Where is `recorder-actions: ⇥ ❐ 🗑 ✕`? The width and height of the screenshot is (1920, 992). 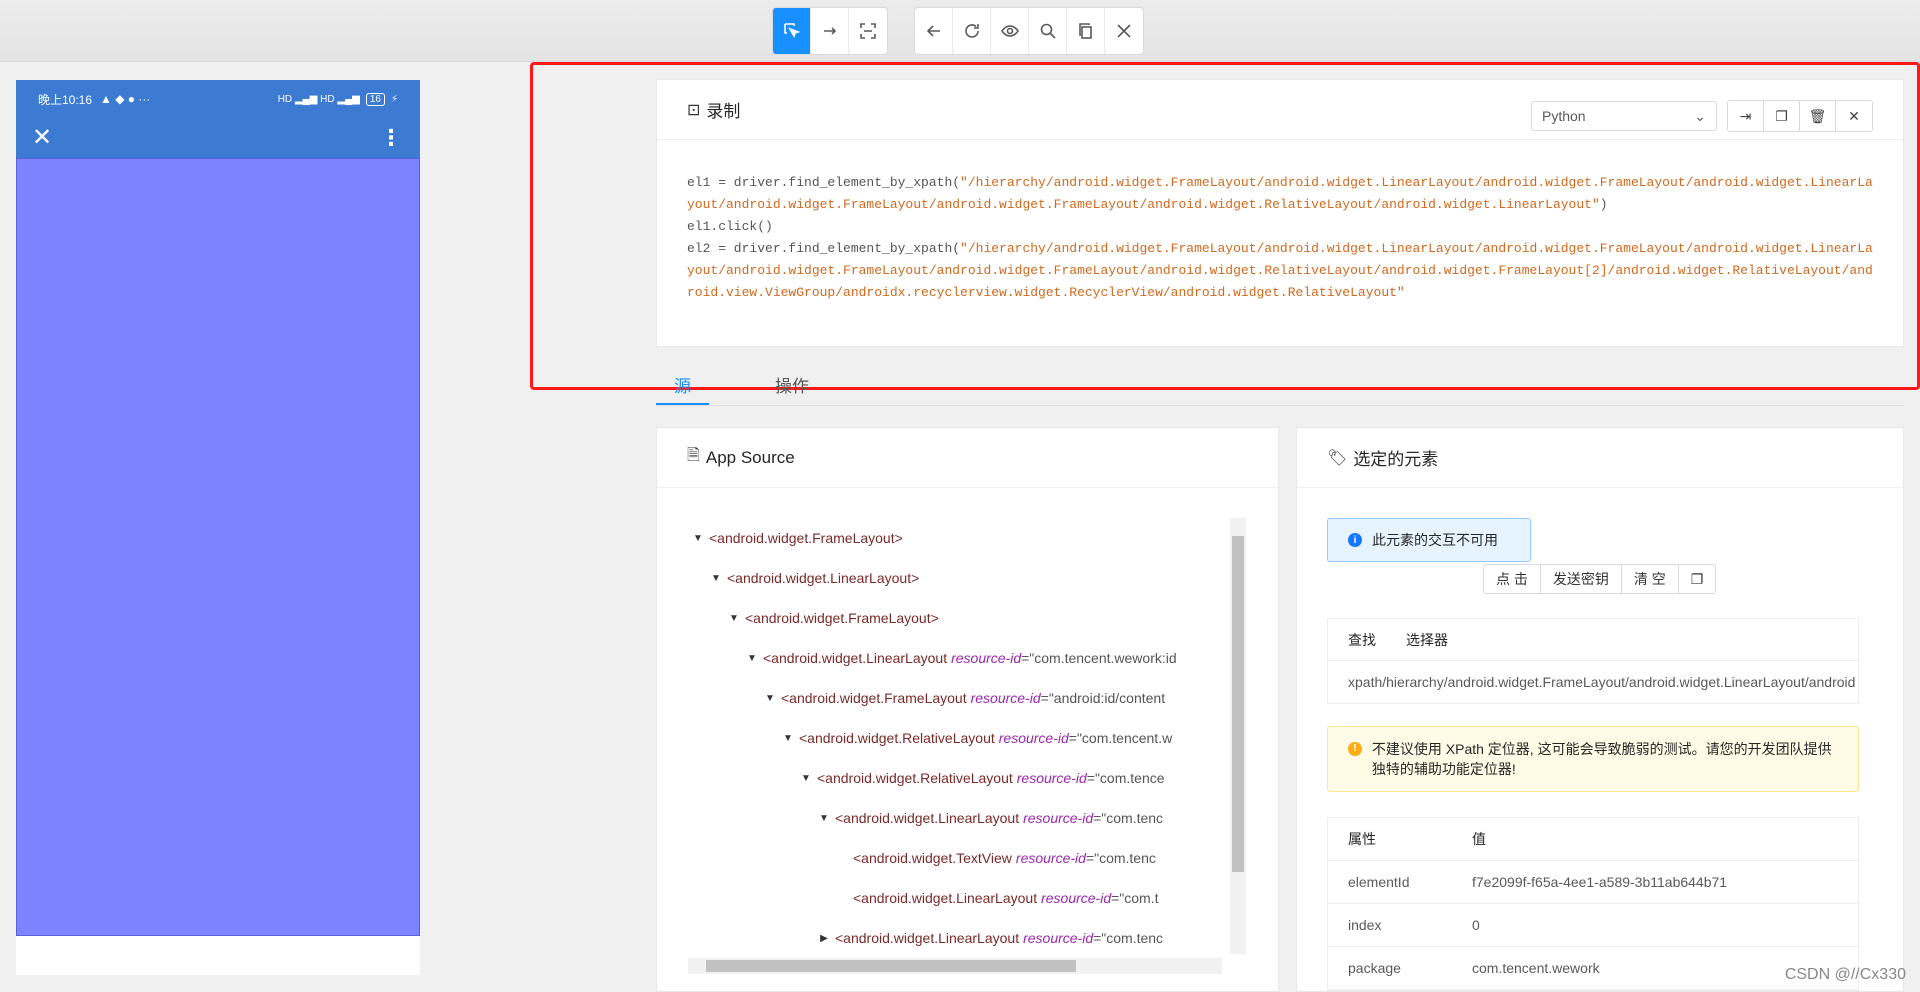 recorder-actions: ⇥ ❐ 🗑 ✕ is located at coordinates (1800, 116).